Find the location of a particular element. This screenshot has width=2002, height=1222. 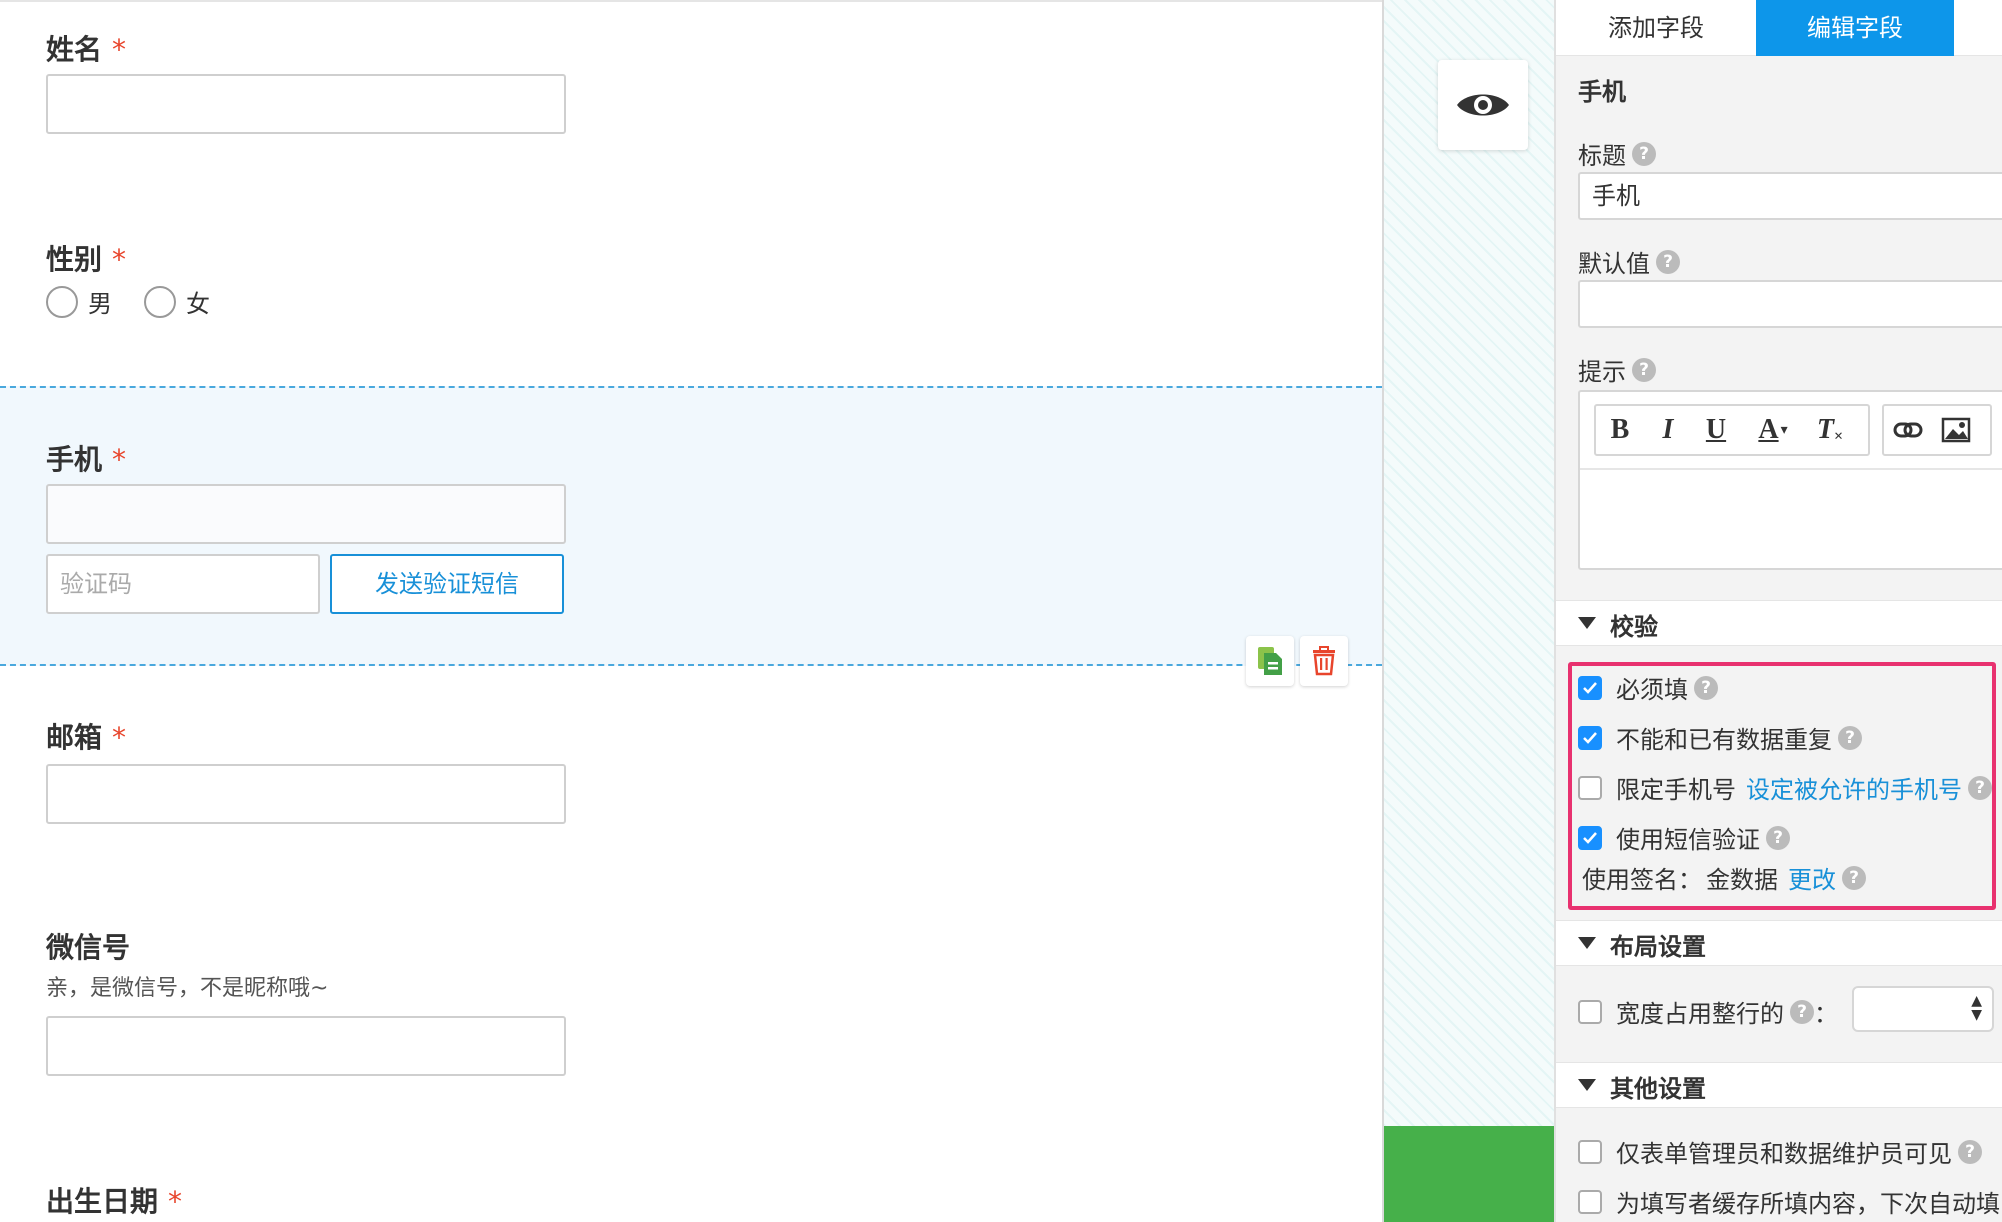

insert-button-group is located at coordinates (1937, 430).